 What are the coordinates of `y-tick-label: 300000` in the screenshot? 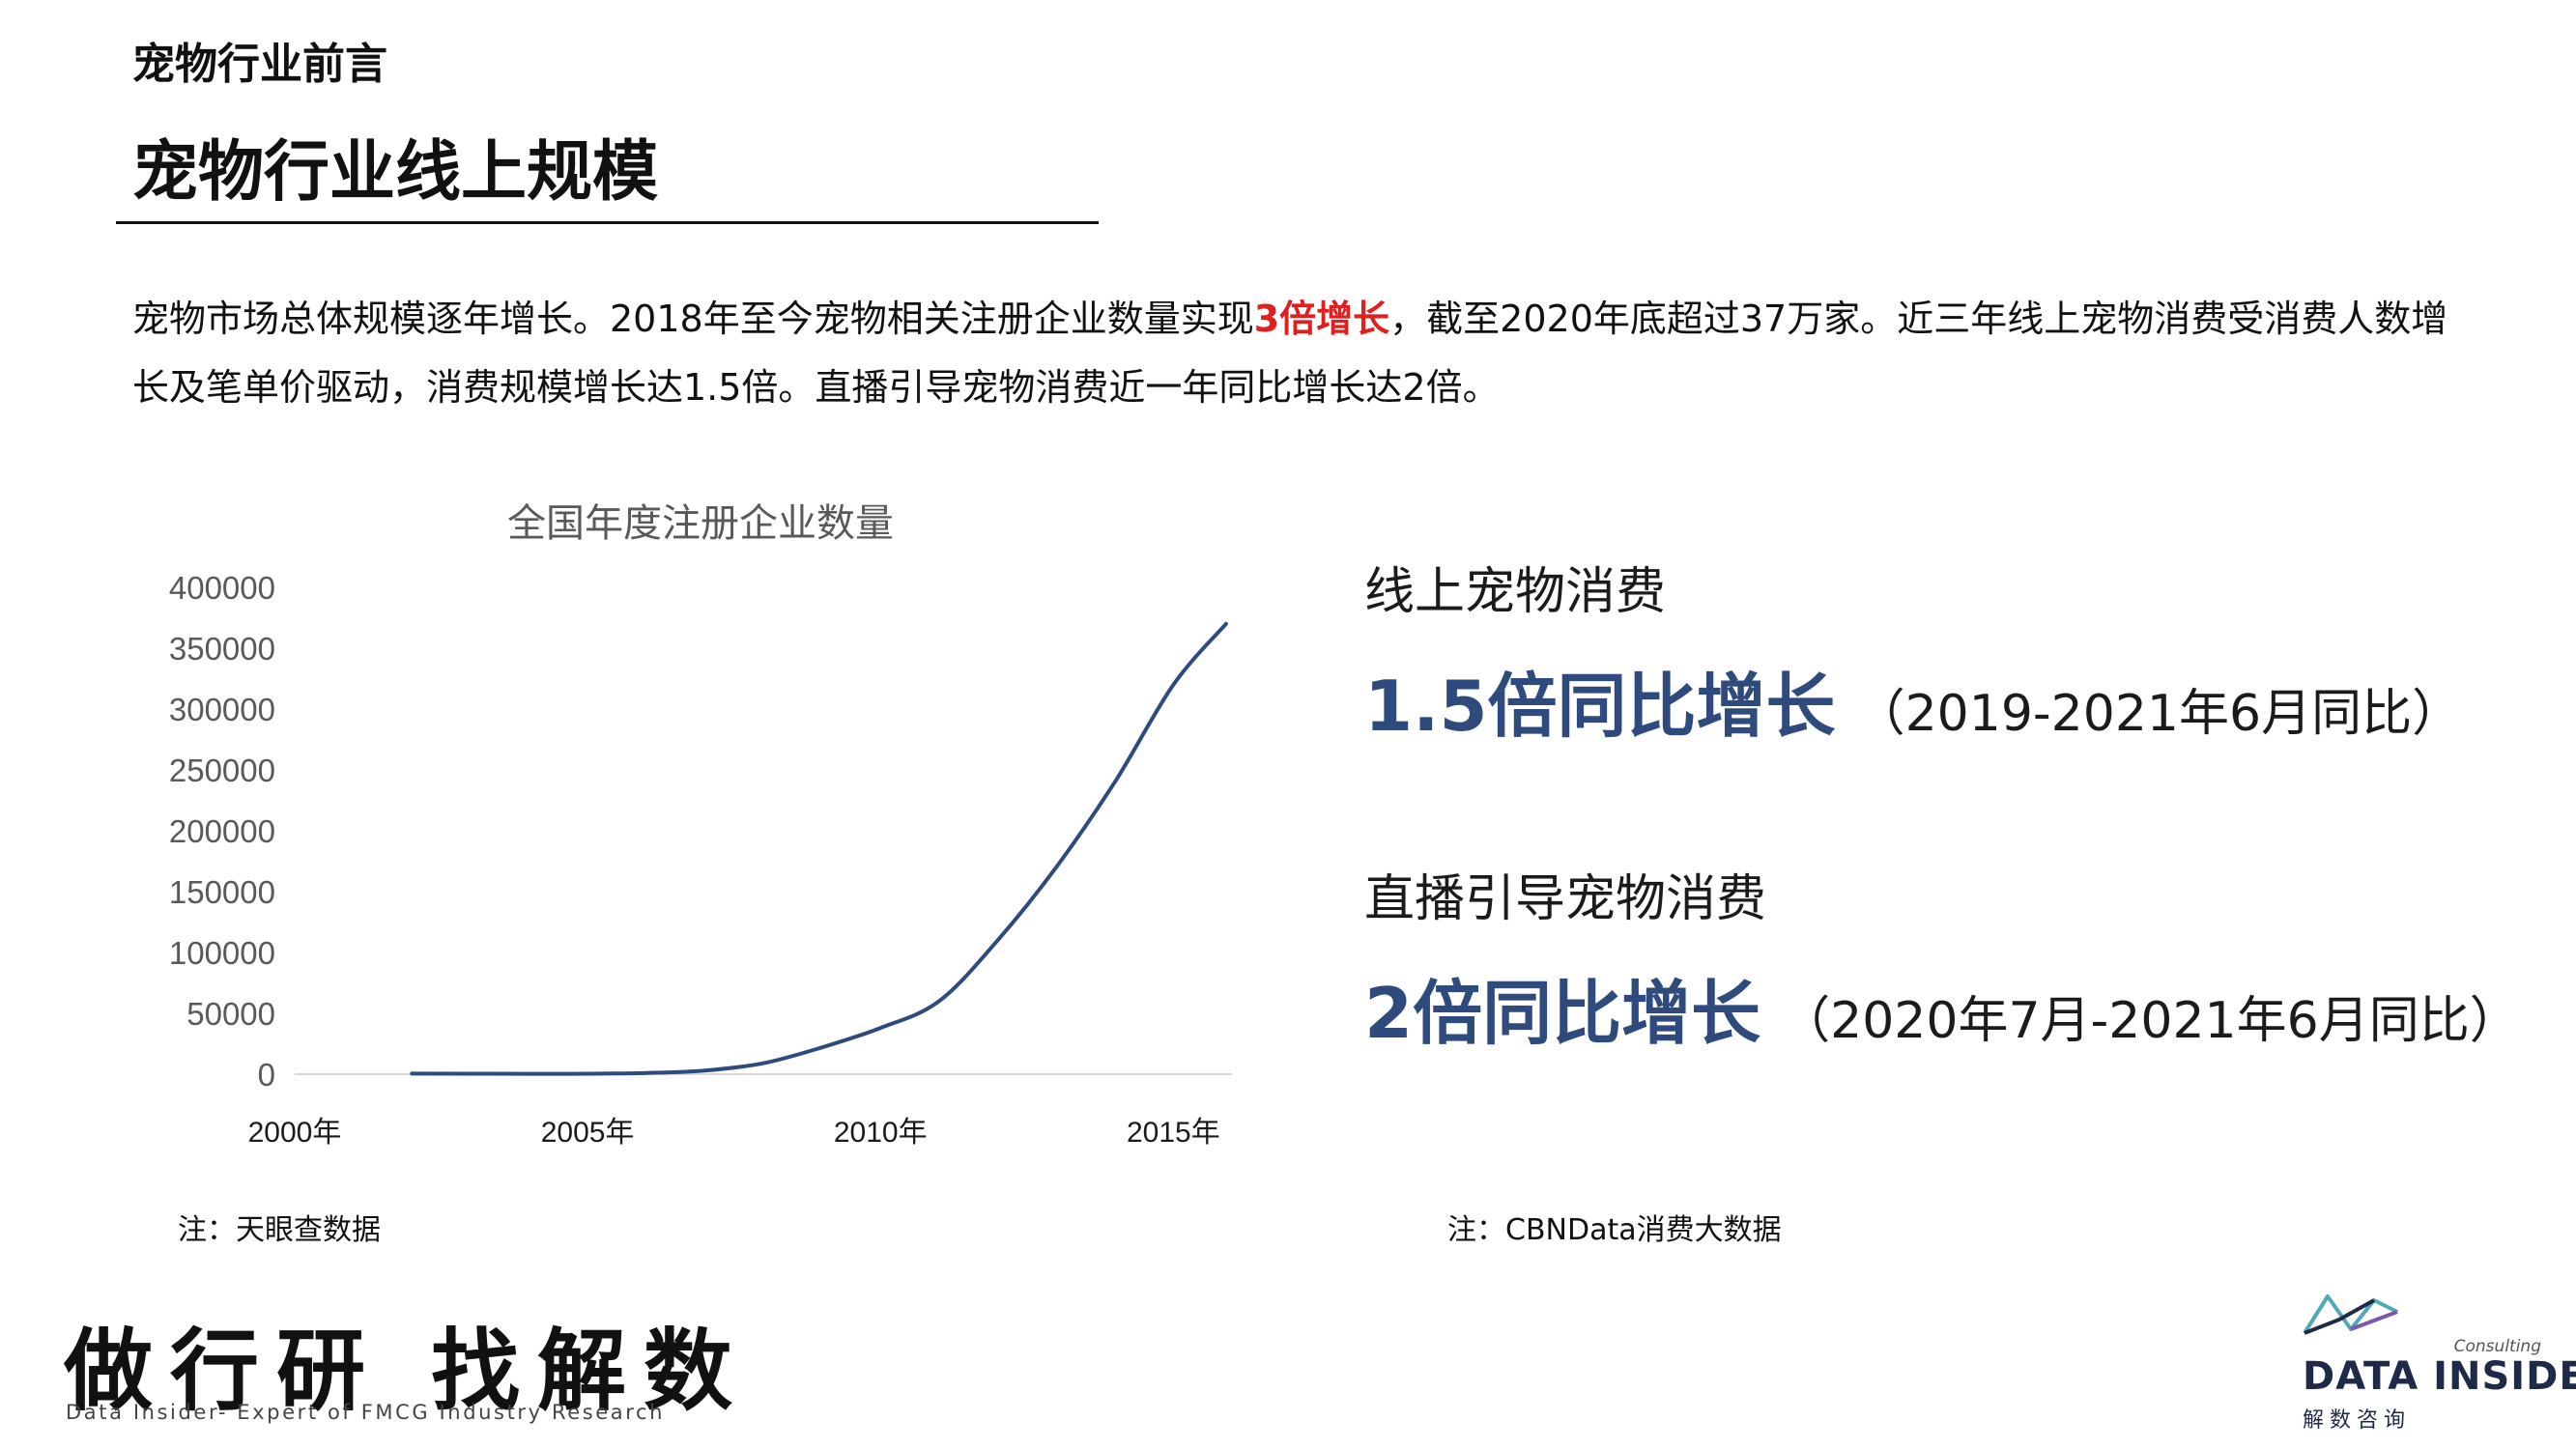 It's located at (222, 709).